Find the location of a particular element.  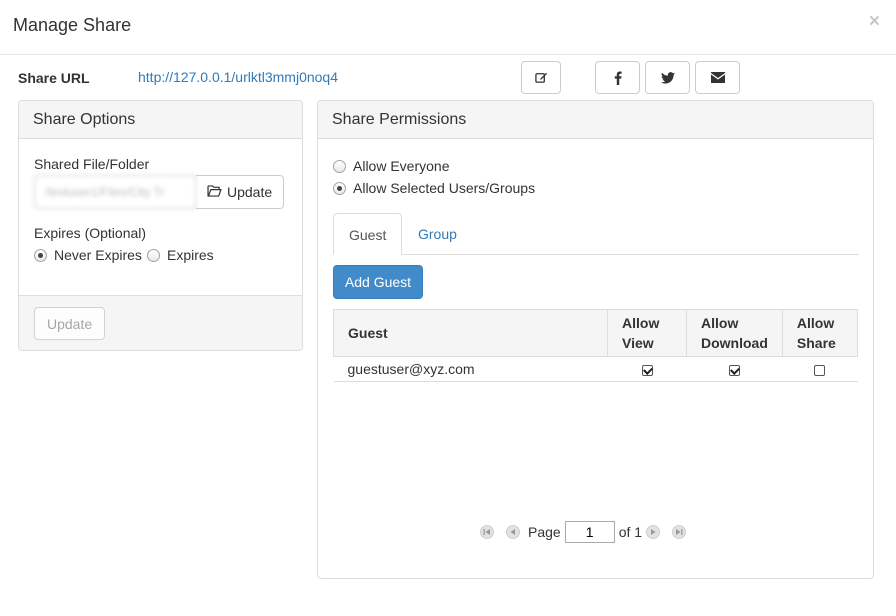

column-header-allow-share: Allow Share is located at coordinates (820, 333).